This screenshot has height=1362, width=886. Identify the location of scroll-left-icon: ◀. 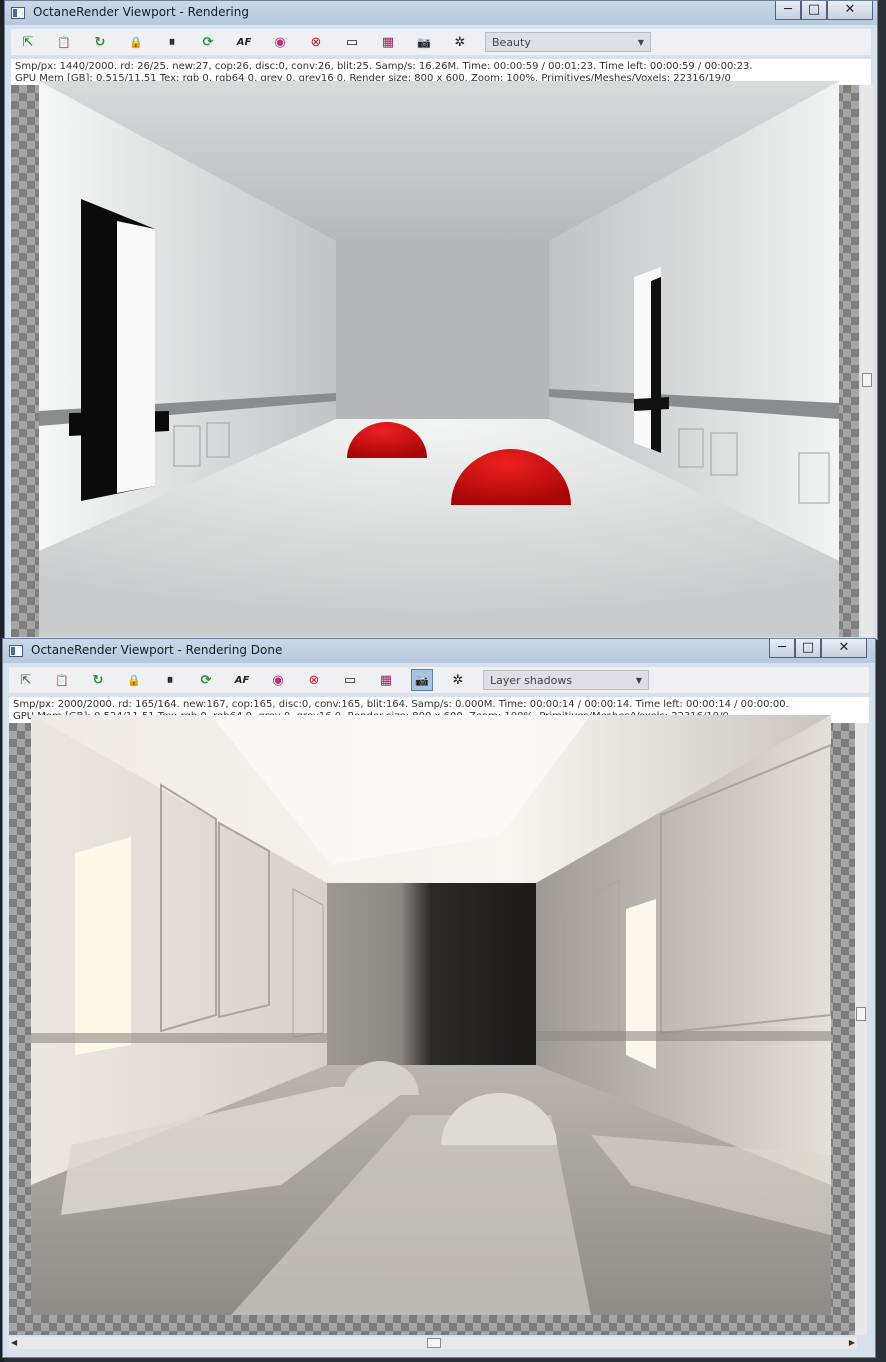
(14, 1342).